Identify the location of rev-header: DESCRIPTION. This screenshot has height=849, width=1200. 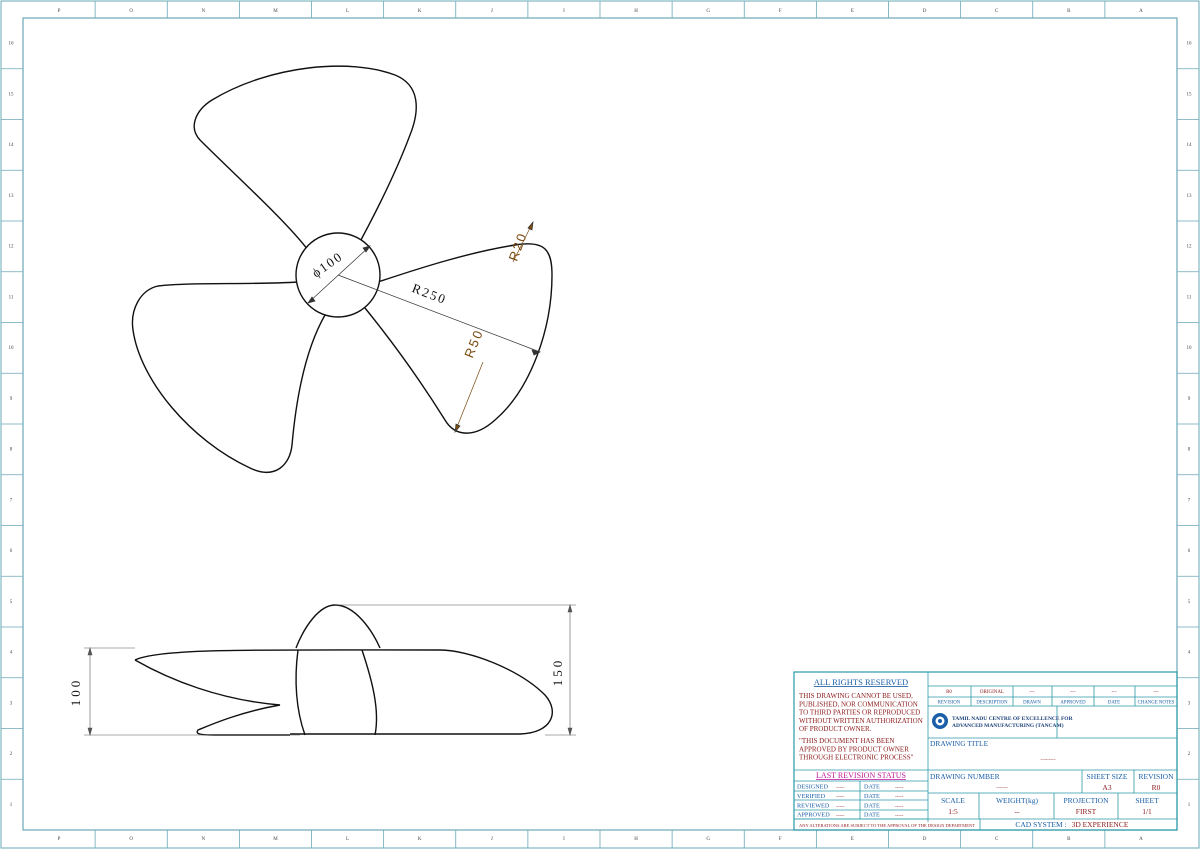
(992, 703).